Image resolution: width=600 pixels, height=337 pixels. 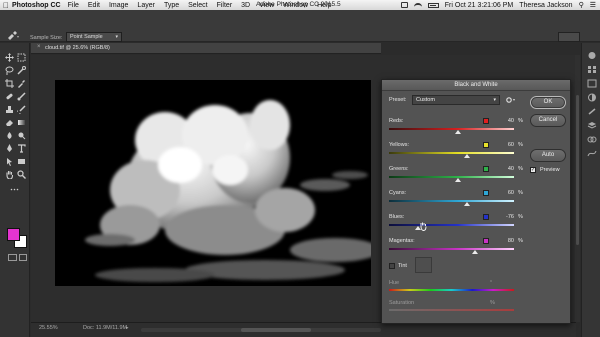 What do you see at coordinates (86, 37) in the screenshot?
I see `sample-size-value: Point Sample` at bounding box center [86, 37].